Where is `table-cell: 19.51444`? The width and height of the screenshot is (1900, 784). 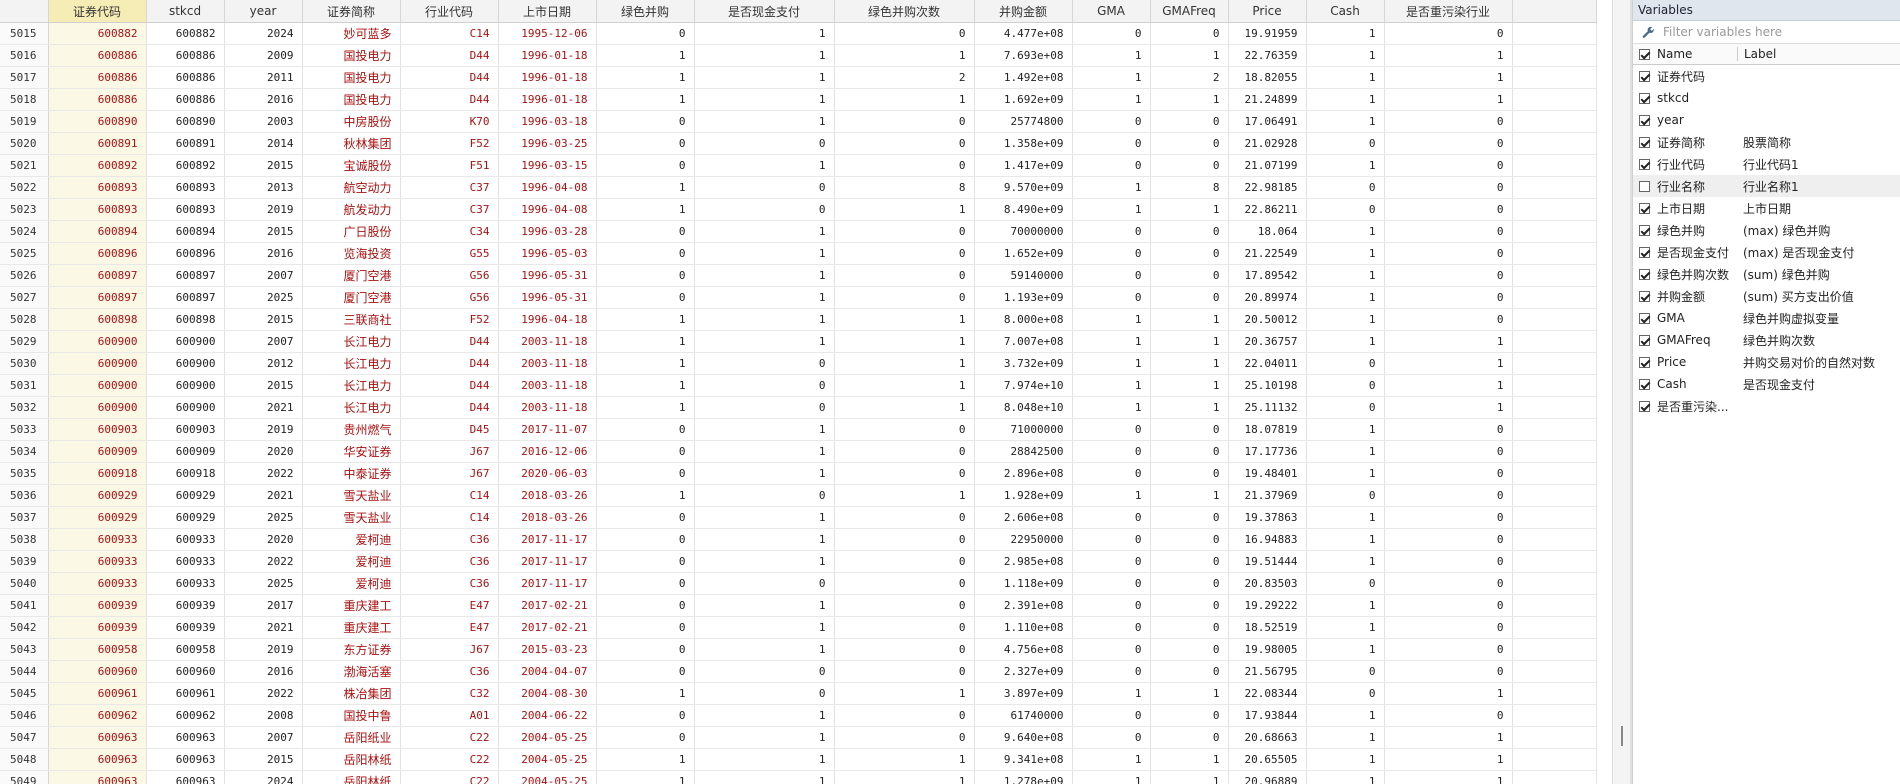
table-cell: 19.51444 is located at coordinates (1267, 561).